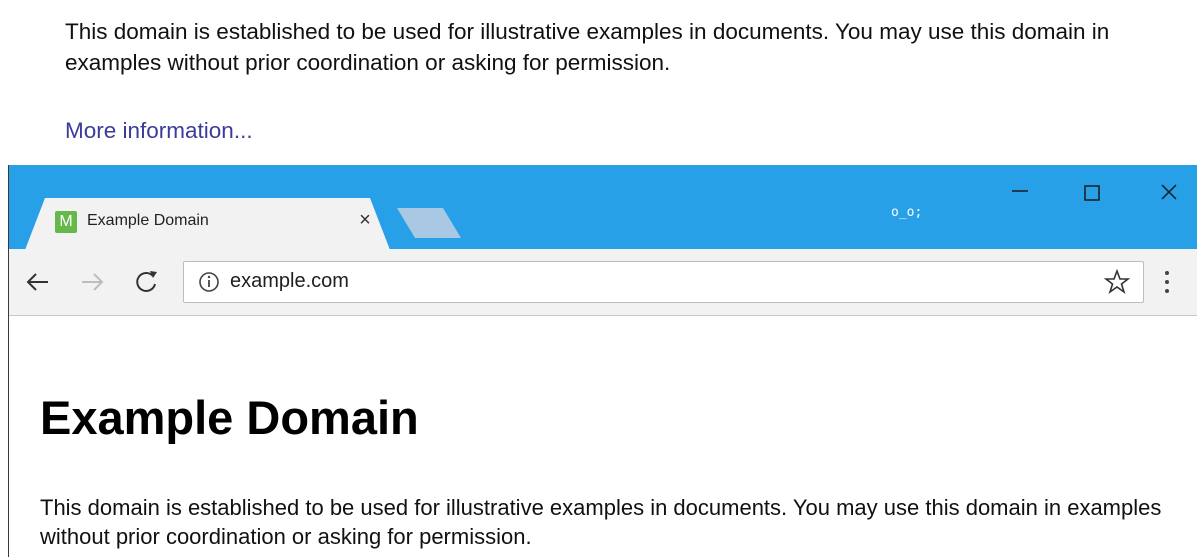 The height and width of the screenshot is (557, 1197). I want to click on close-window-button, so click(1168, 191).